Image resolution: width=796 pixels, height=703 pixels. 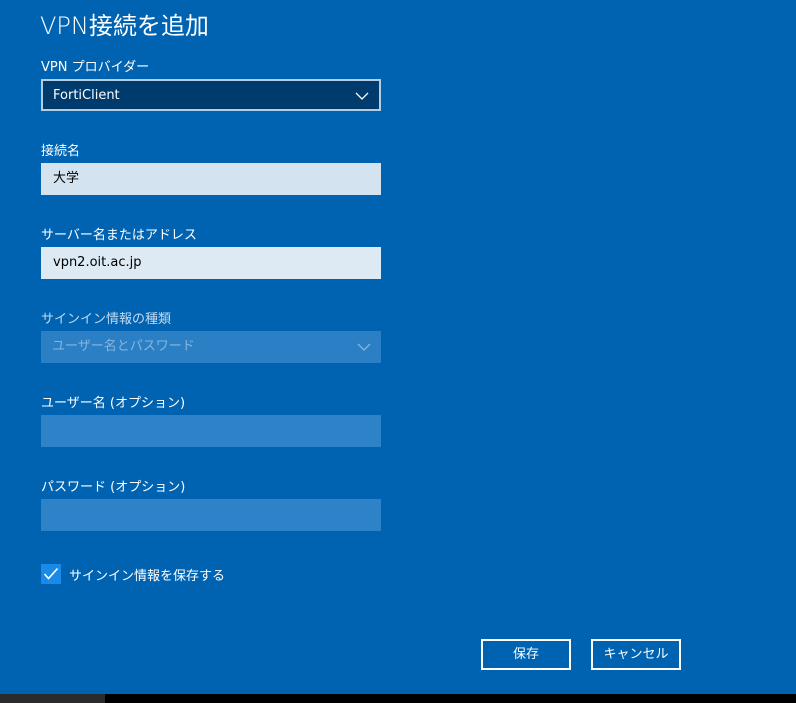 I want to click on username-input, so click(x=211, y=431).